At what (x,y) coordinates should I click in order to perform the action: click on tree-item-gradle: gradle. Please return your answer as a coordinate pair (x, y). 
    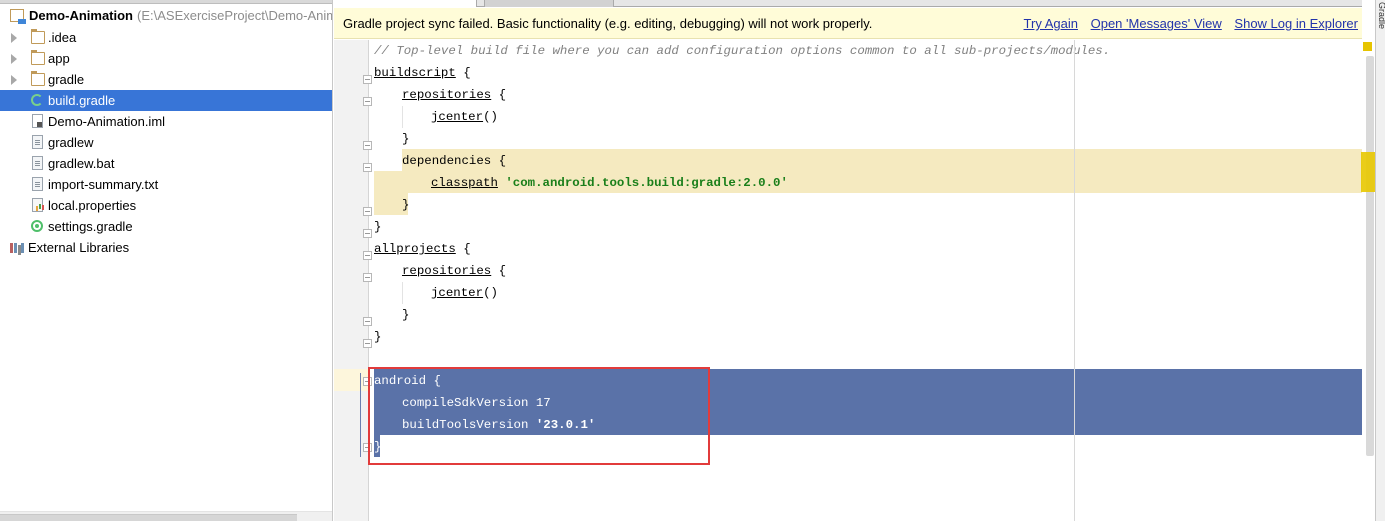
    Looking at the image, I should click on (166, 79).